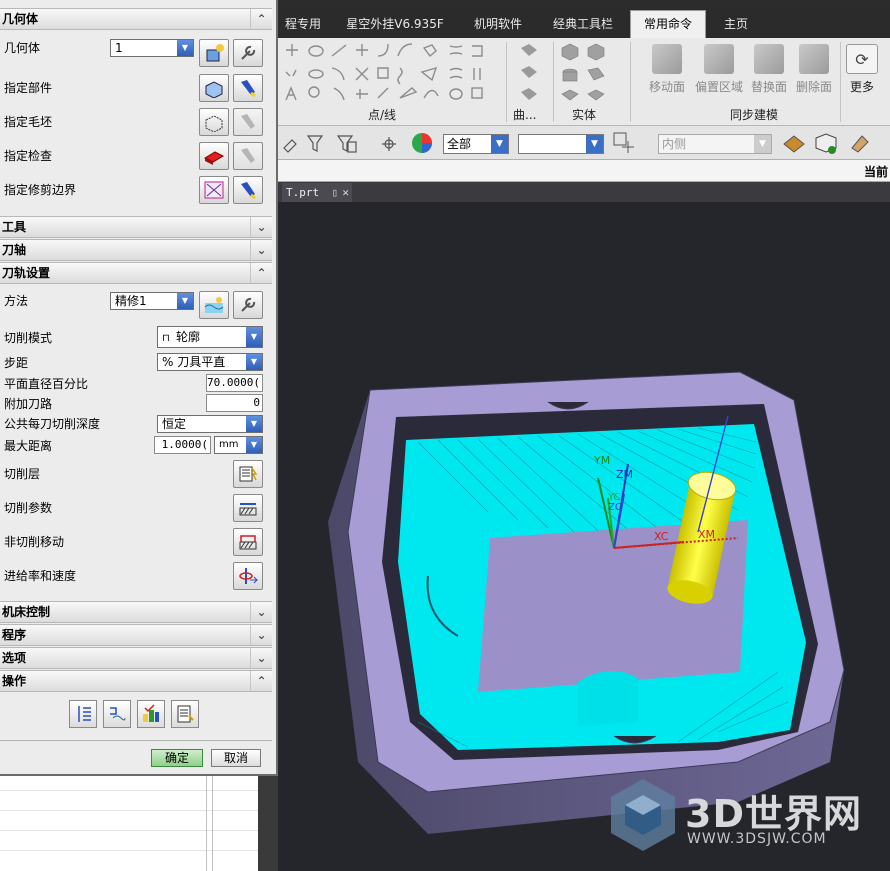 The image size is (890, 871). I want to click on move-face-button: 移动面, so click(667, 69).